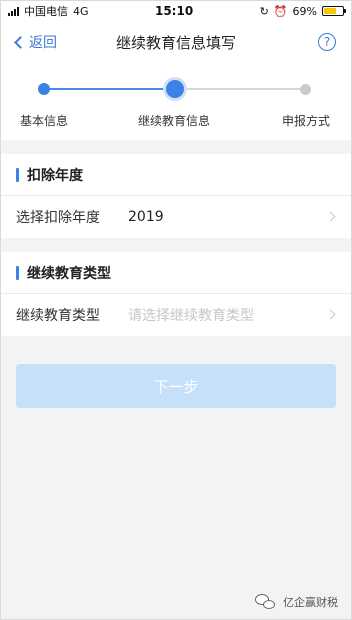 This screenshot has height=620, width=352. I want to click on row-label: 选择扣除年度, so click(58, 218).